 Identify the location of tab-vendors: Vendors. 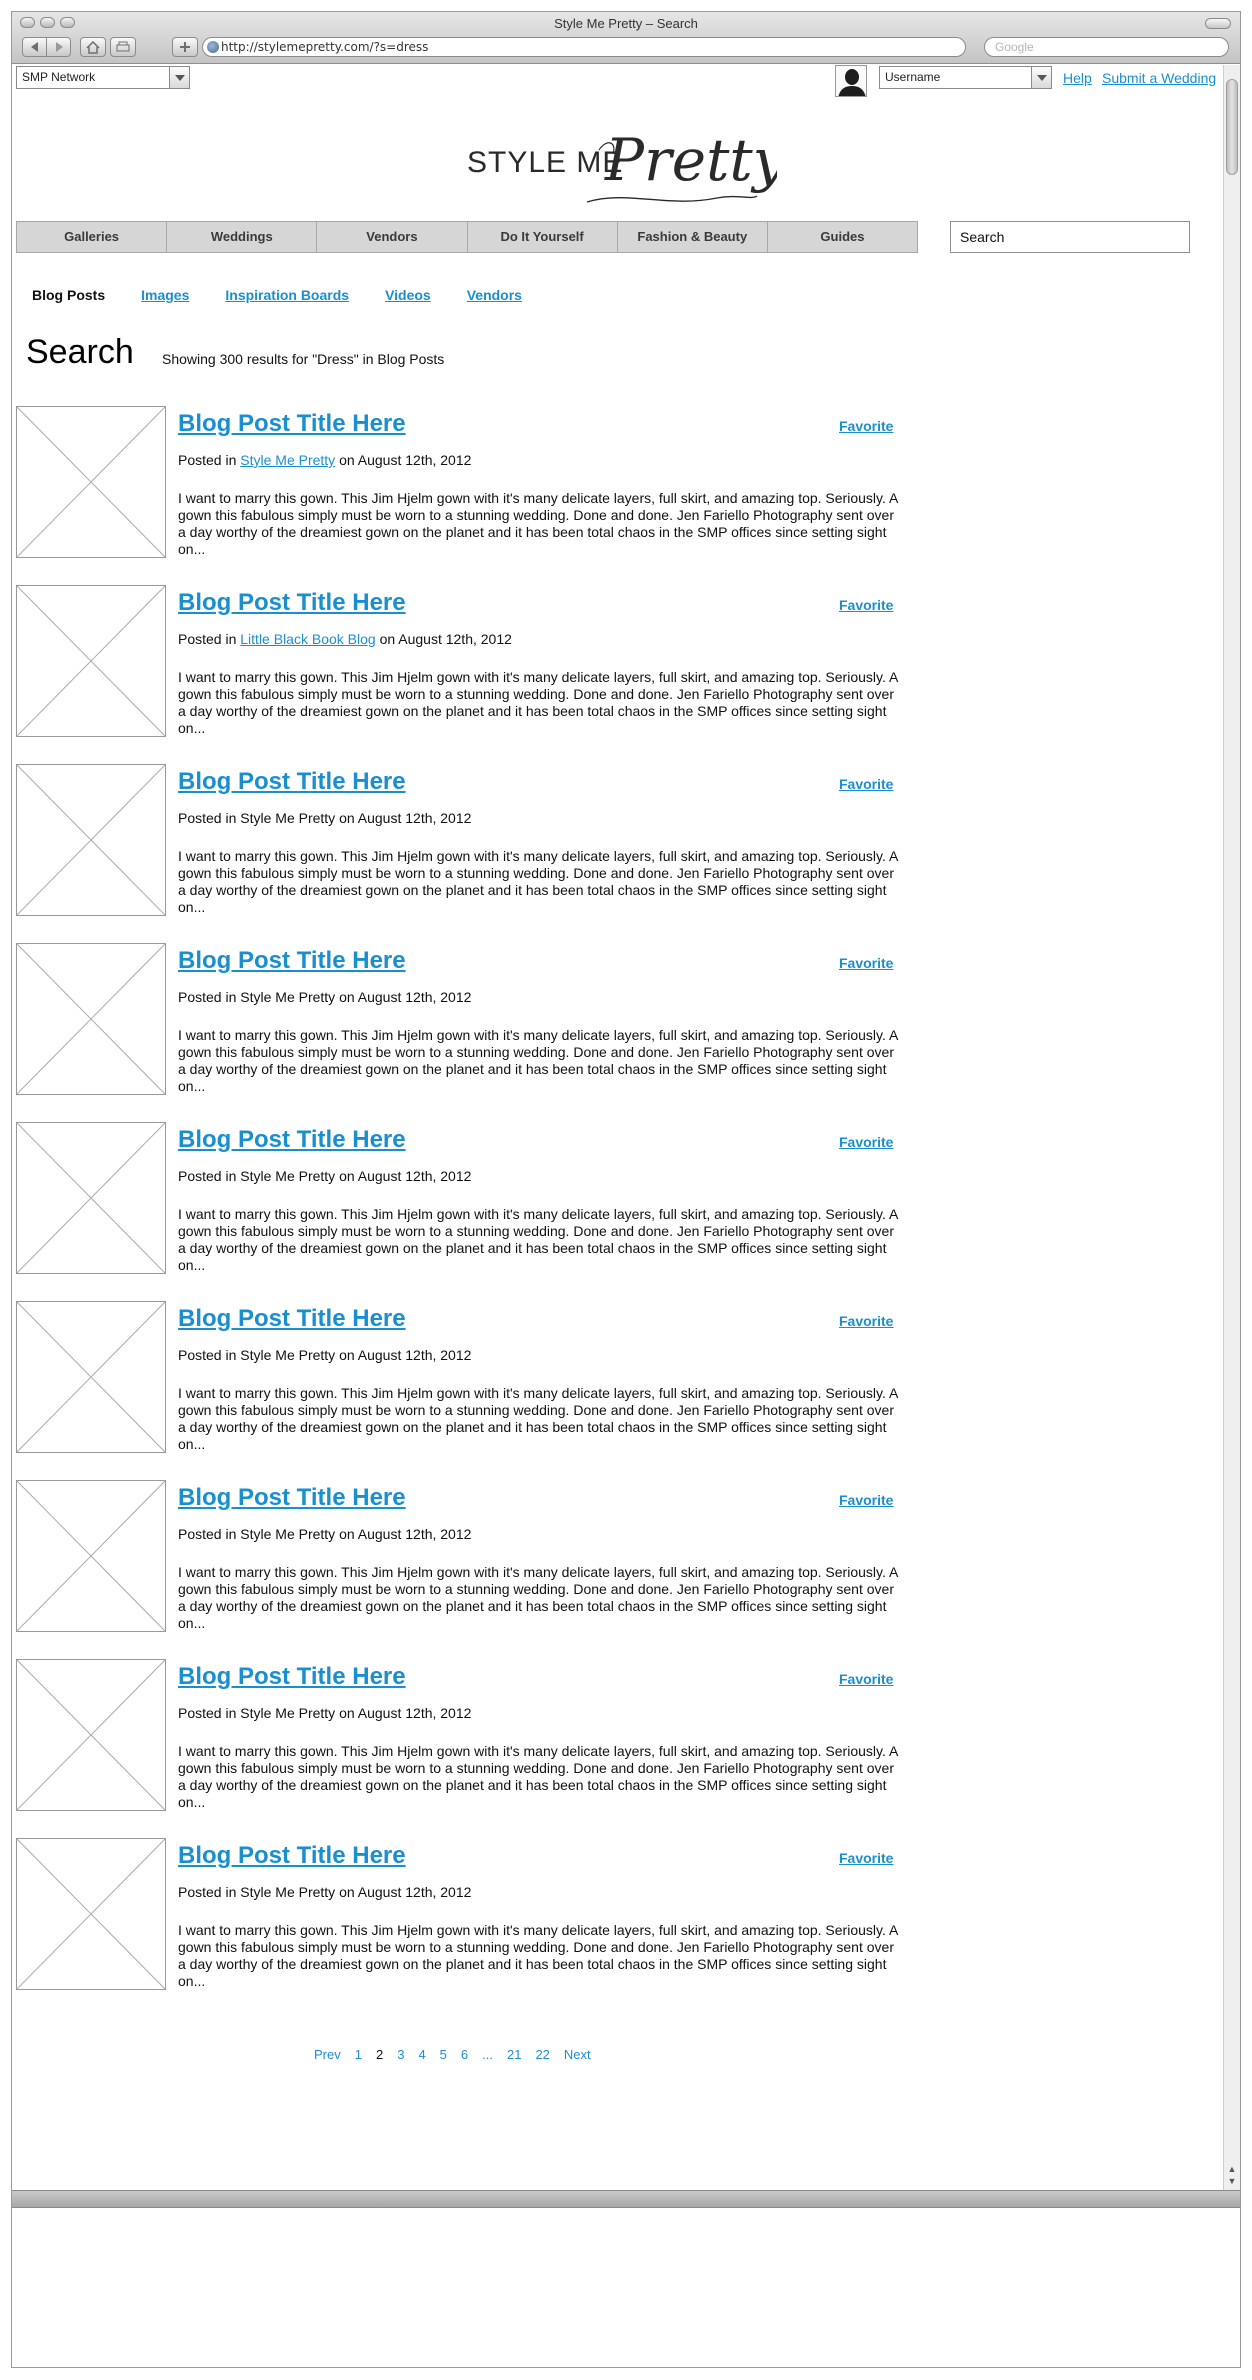
(494, 297).